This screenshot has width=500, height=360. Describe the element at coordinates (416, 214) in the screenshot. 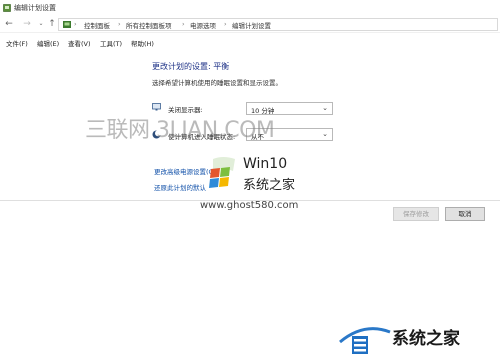

I see `save-changes-button: 保存修改` at that location.